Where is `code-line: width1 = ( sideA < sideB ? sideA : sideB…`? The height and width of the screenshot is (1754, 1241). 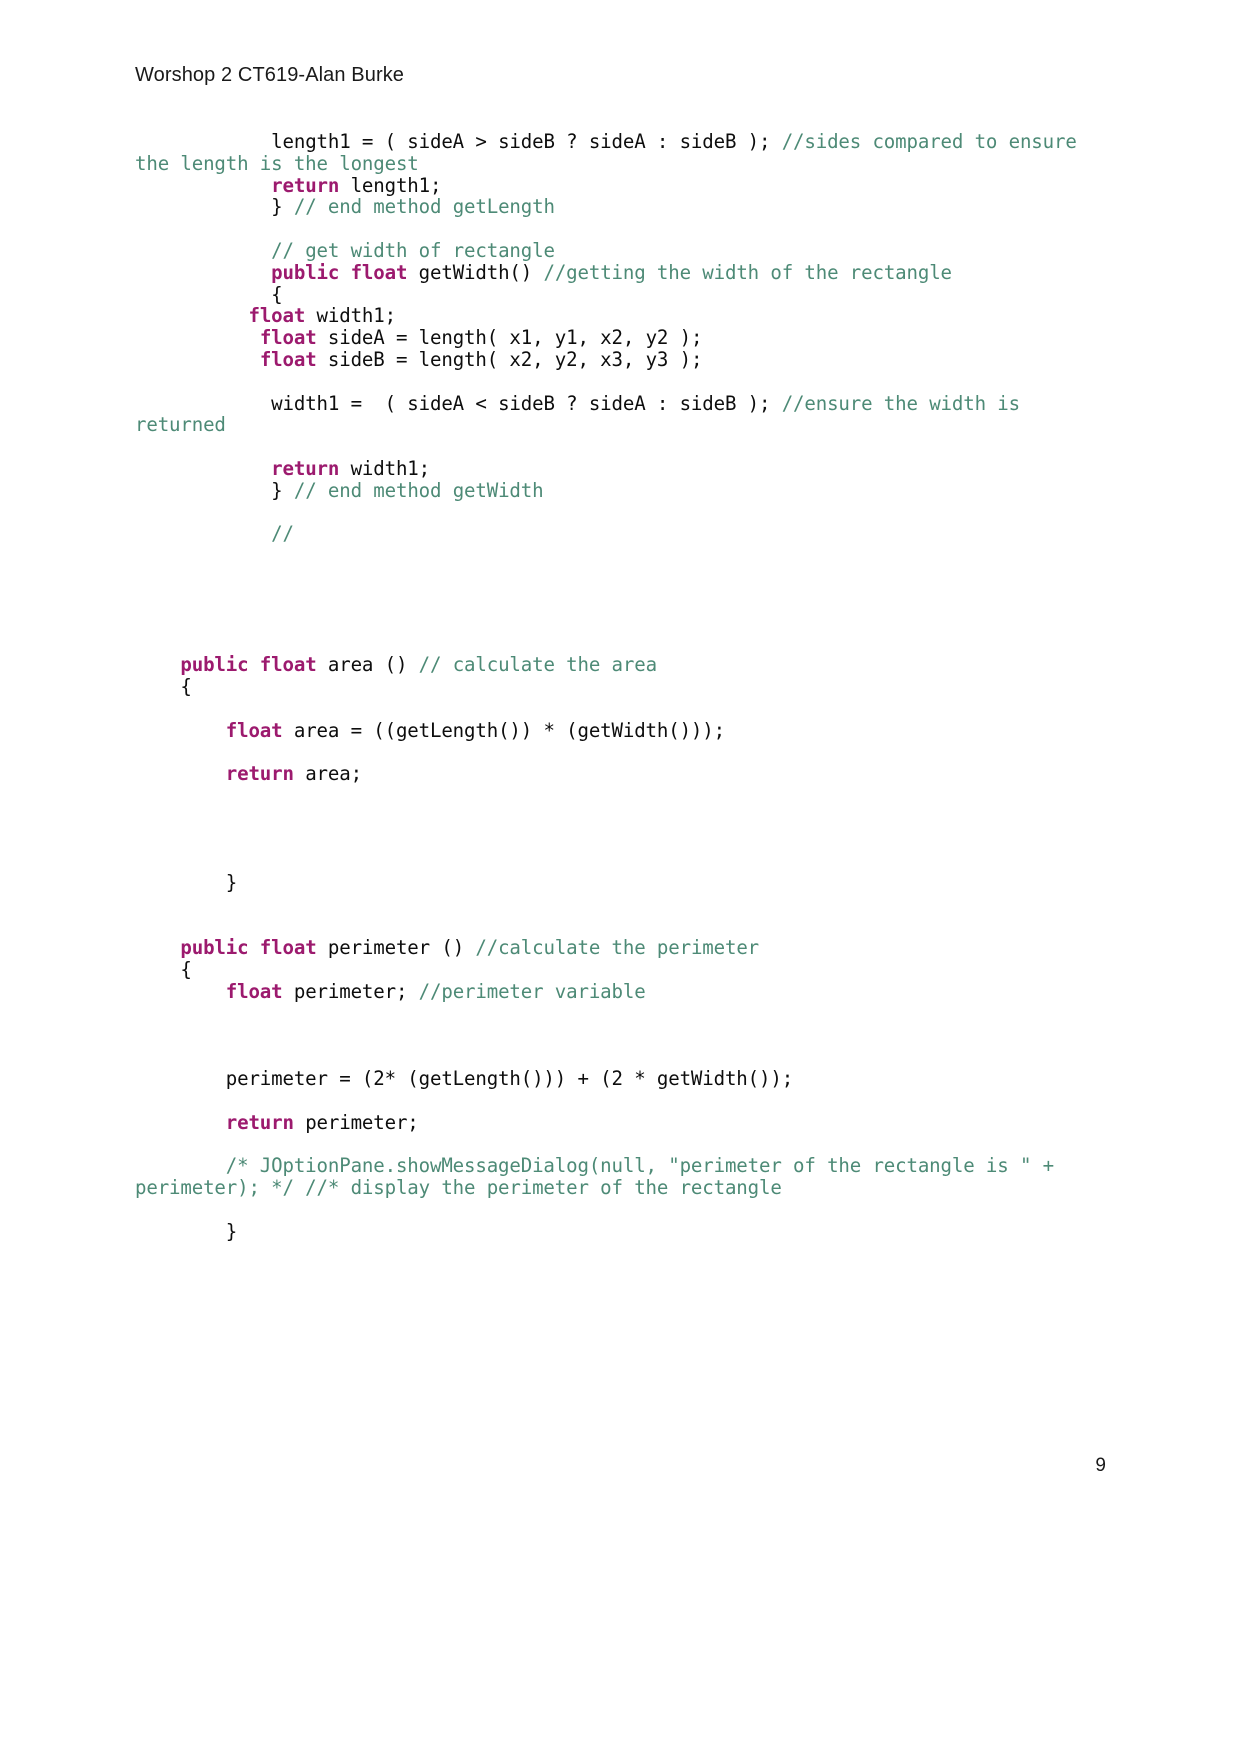
code-line: width1 = ( sideA < sideB ? sideA : sideB… is located at coordinates (617, 414).